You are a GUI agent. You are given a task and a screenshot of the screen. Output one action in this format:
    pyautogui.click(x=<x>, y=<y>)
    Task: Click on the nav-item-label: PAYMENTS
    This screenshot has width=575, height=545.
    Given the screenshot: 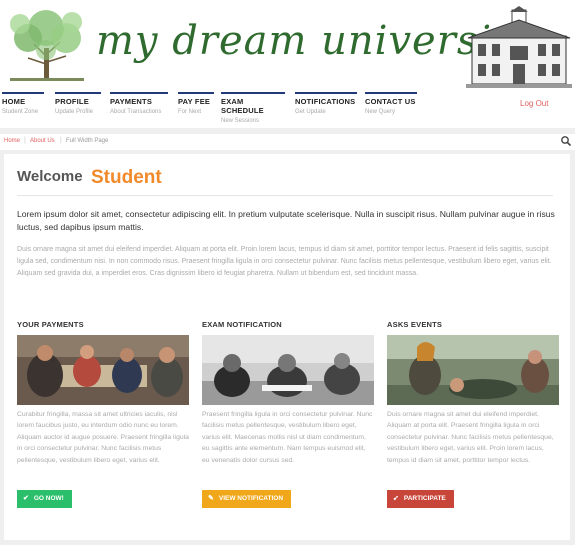 What is the action you would take?
    pyautogui.click(x=131, y=101)
    